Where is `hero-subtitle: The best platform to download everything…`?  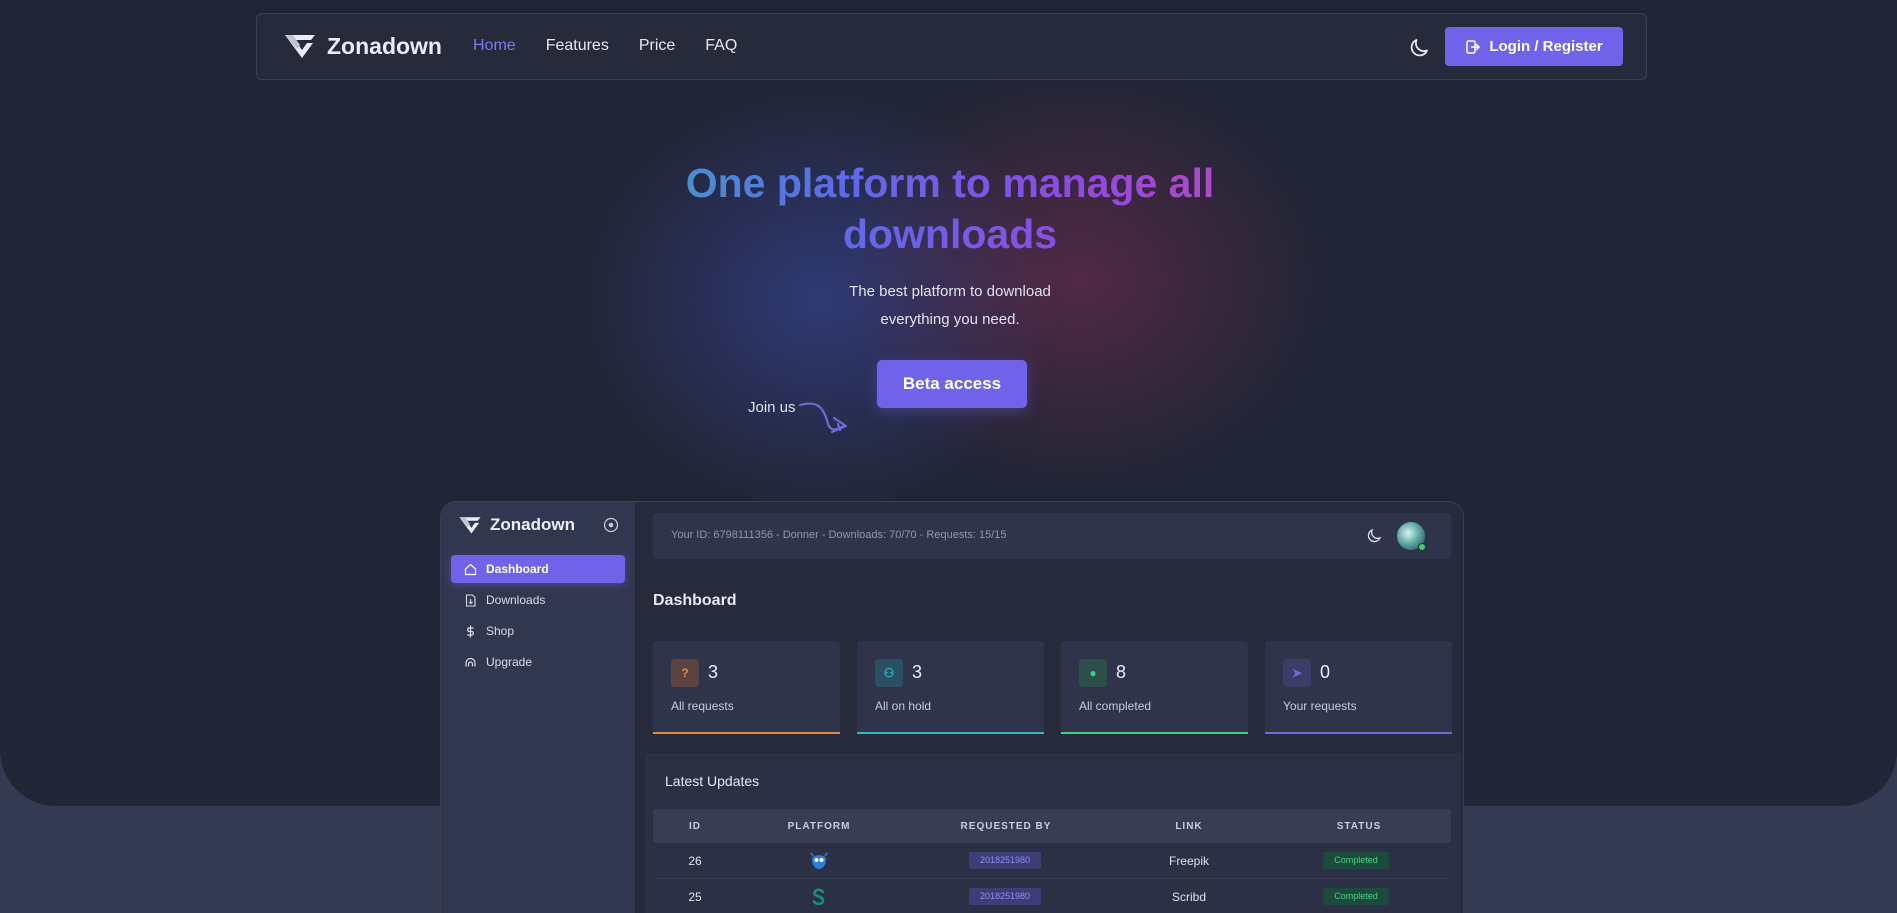 hero-subtitle: The best platform to download everything… is located at coordinates (950, 306).